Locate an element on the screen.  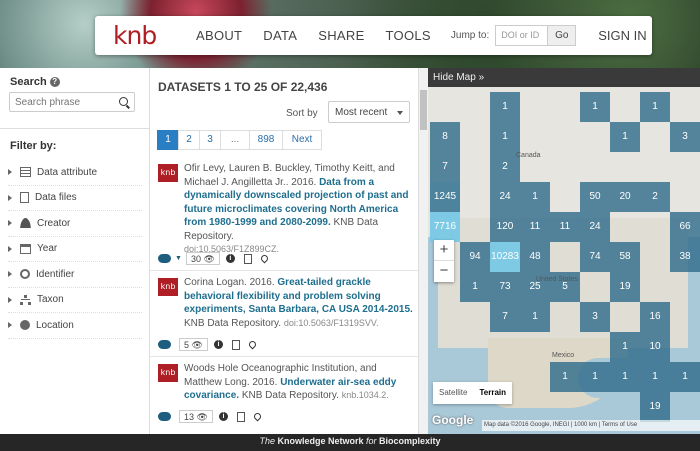
zoom-out-button: − is located at coordinates (444, 271).